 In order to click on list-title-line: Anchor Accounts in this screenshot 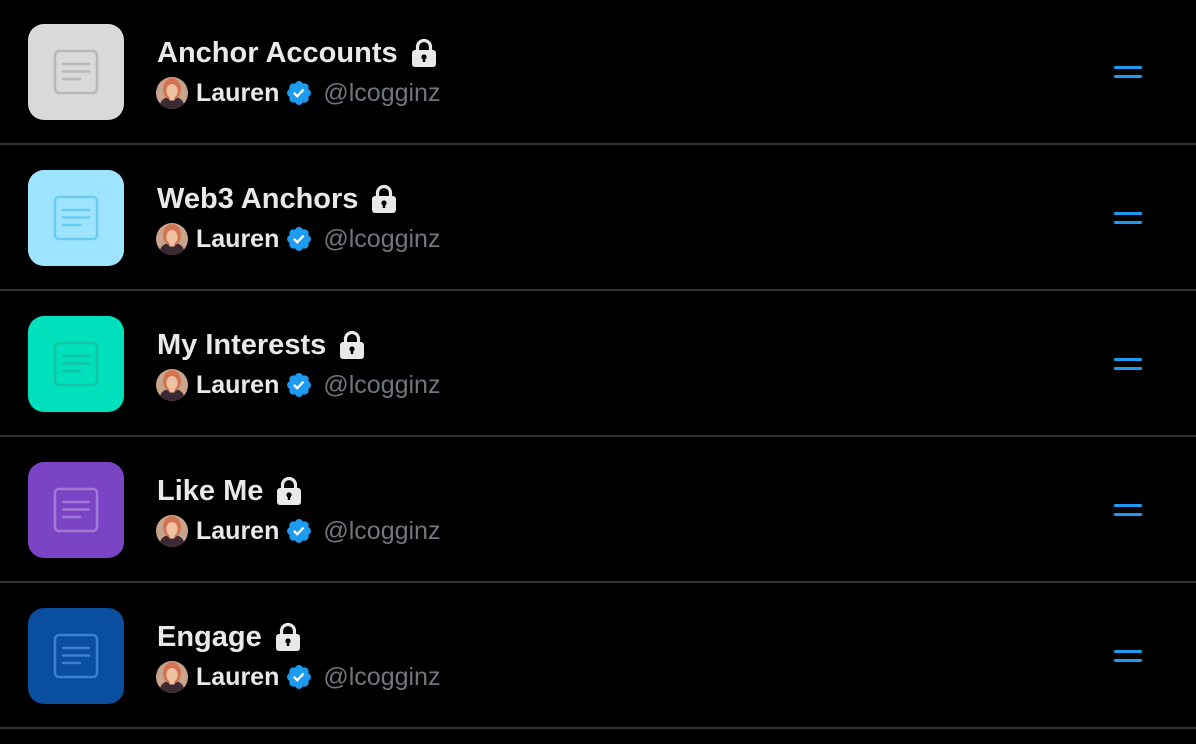, I will do `click(297, 53)`.